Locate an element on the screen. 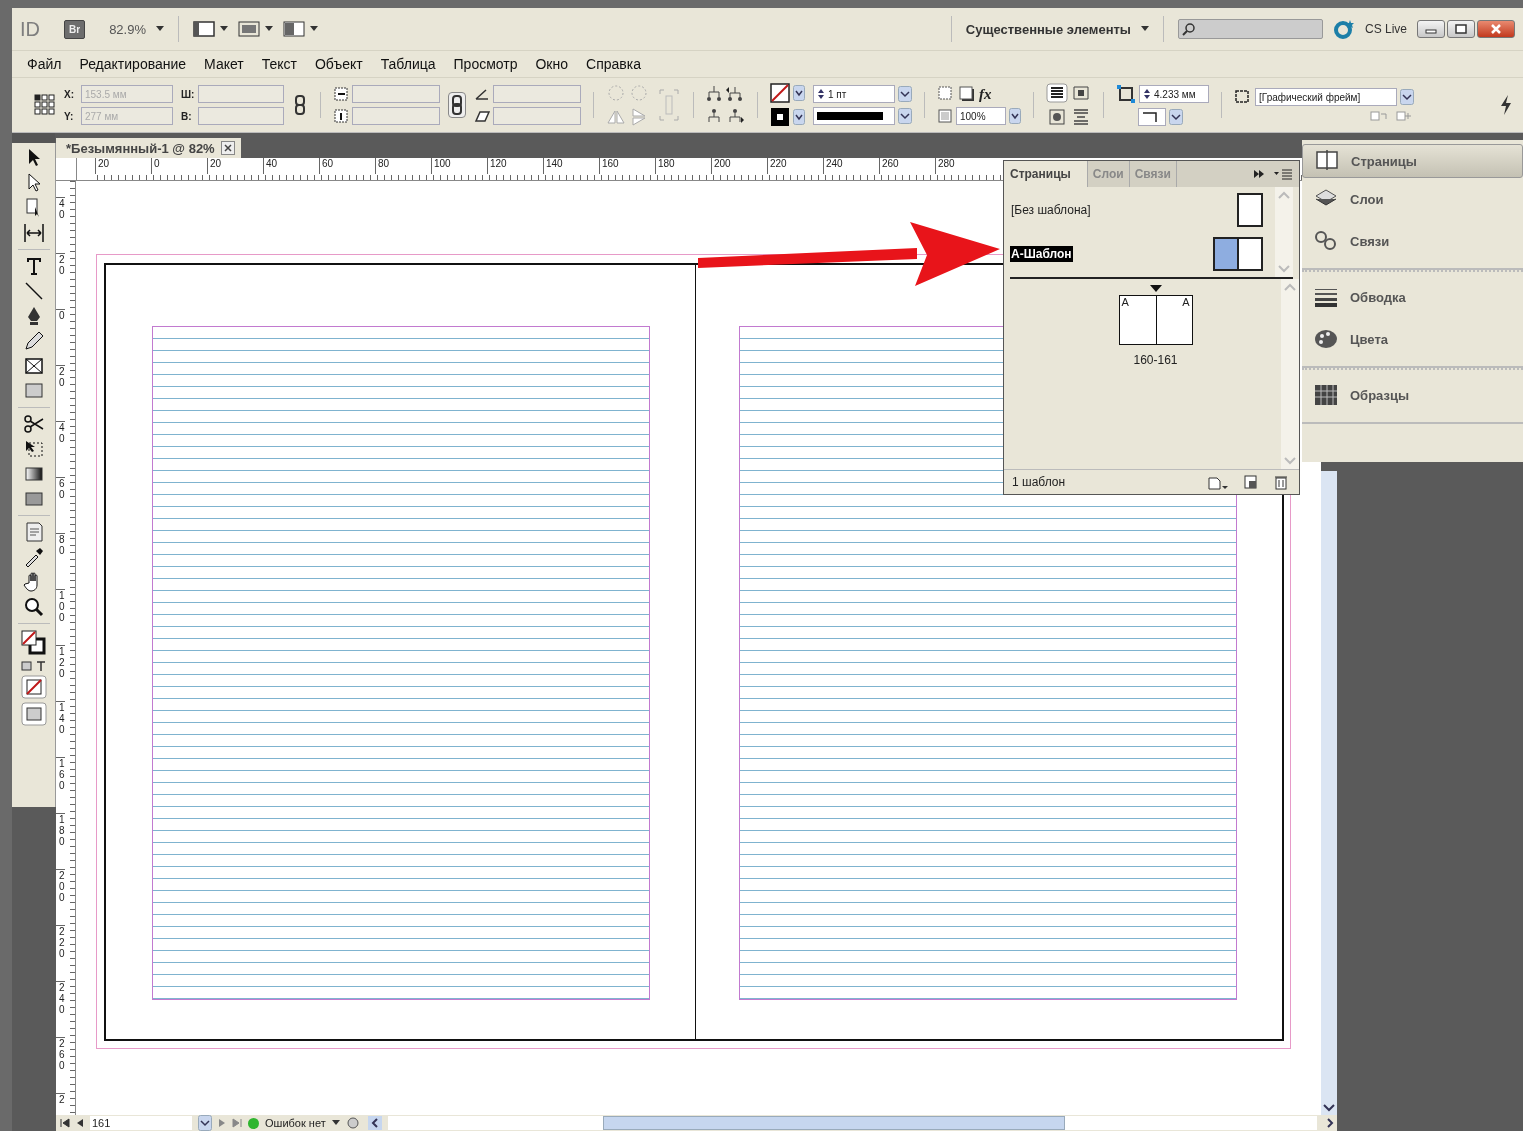  select-container-icon is located at coordinates (714, 94).